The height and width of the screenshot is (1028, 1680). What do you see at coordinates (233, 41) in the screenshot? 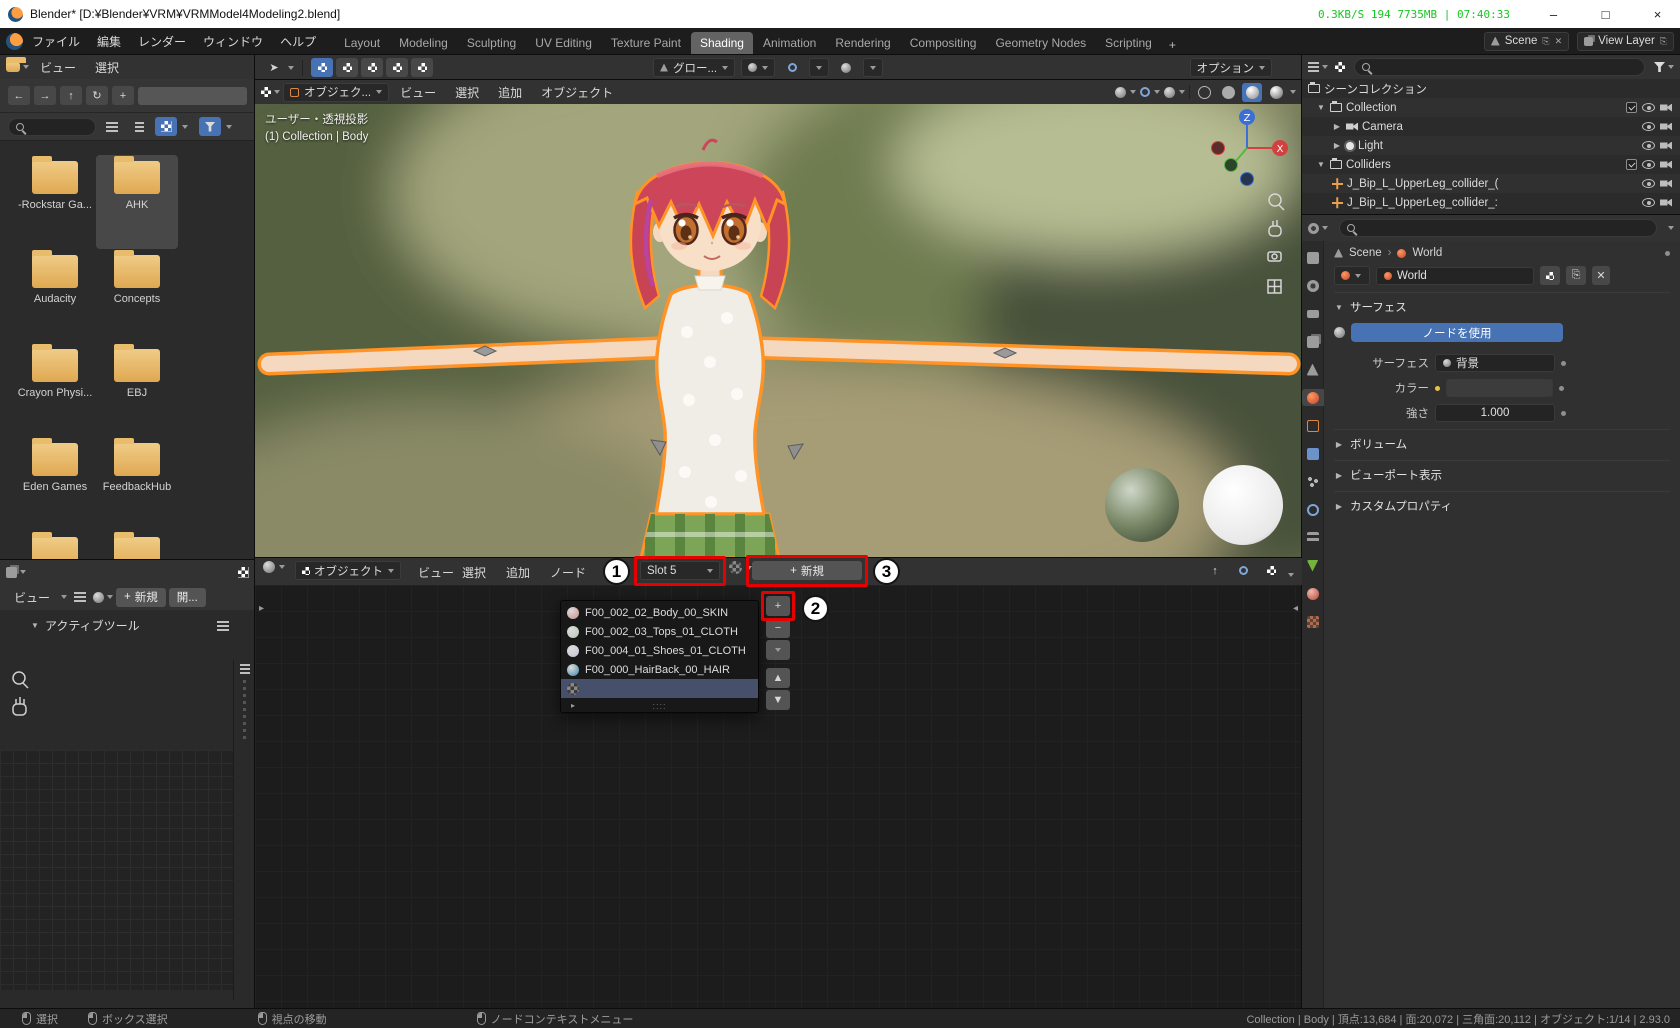
I see `menu-window: ウィンドウ` at bounding box center [233, 41].